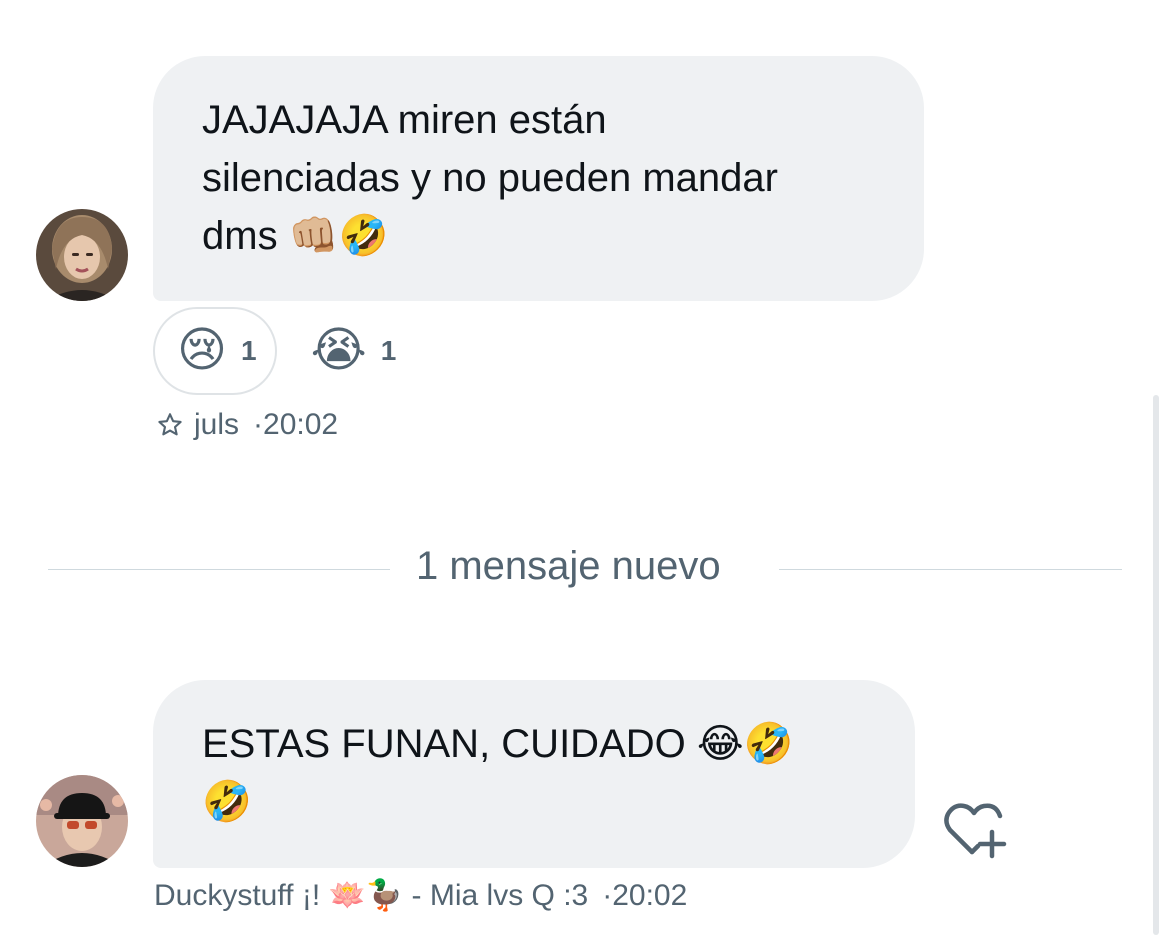  I want to click on message-meta: juls ·20:02, so click(247, 425).